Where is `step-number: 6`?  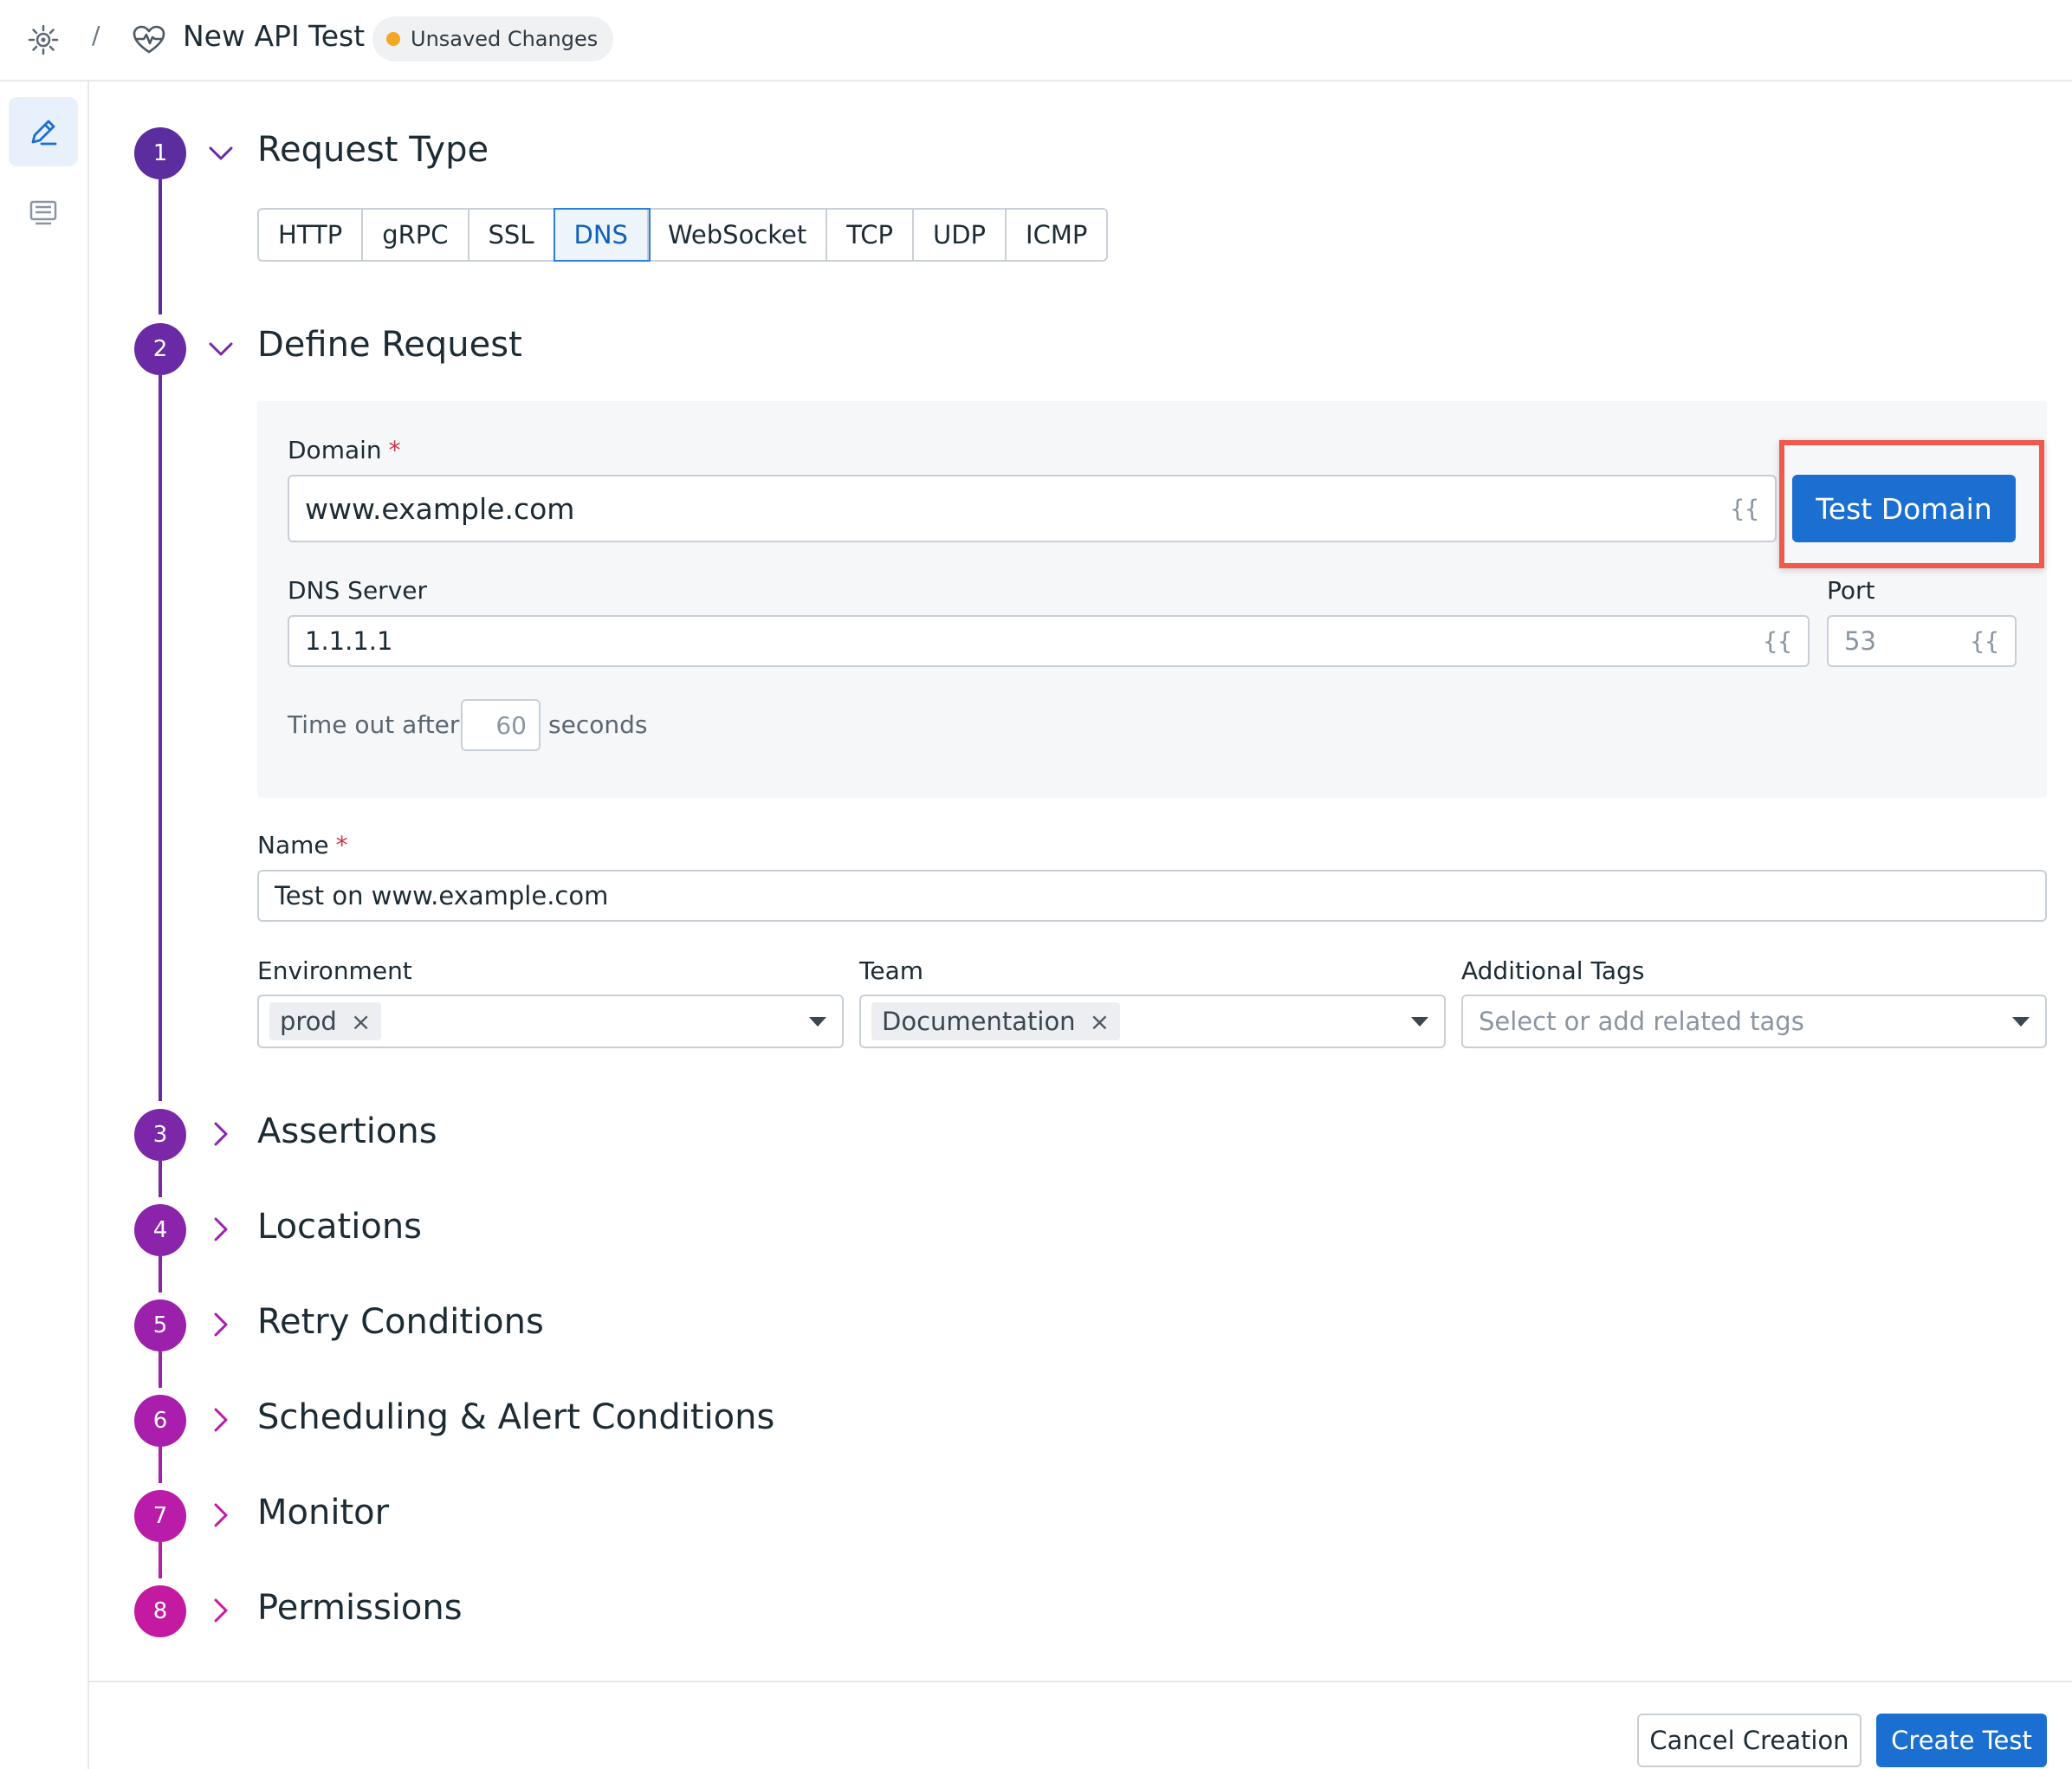
step-number: 6 is located at coordinates (160, 1421).